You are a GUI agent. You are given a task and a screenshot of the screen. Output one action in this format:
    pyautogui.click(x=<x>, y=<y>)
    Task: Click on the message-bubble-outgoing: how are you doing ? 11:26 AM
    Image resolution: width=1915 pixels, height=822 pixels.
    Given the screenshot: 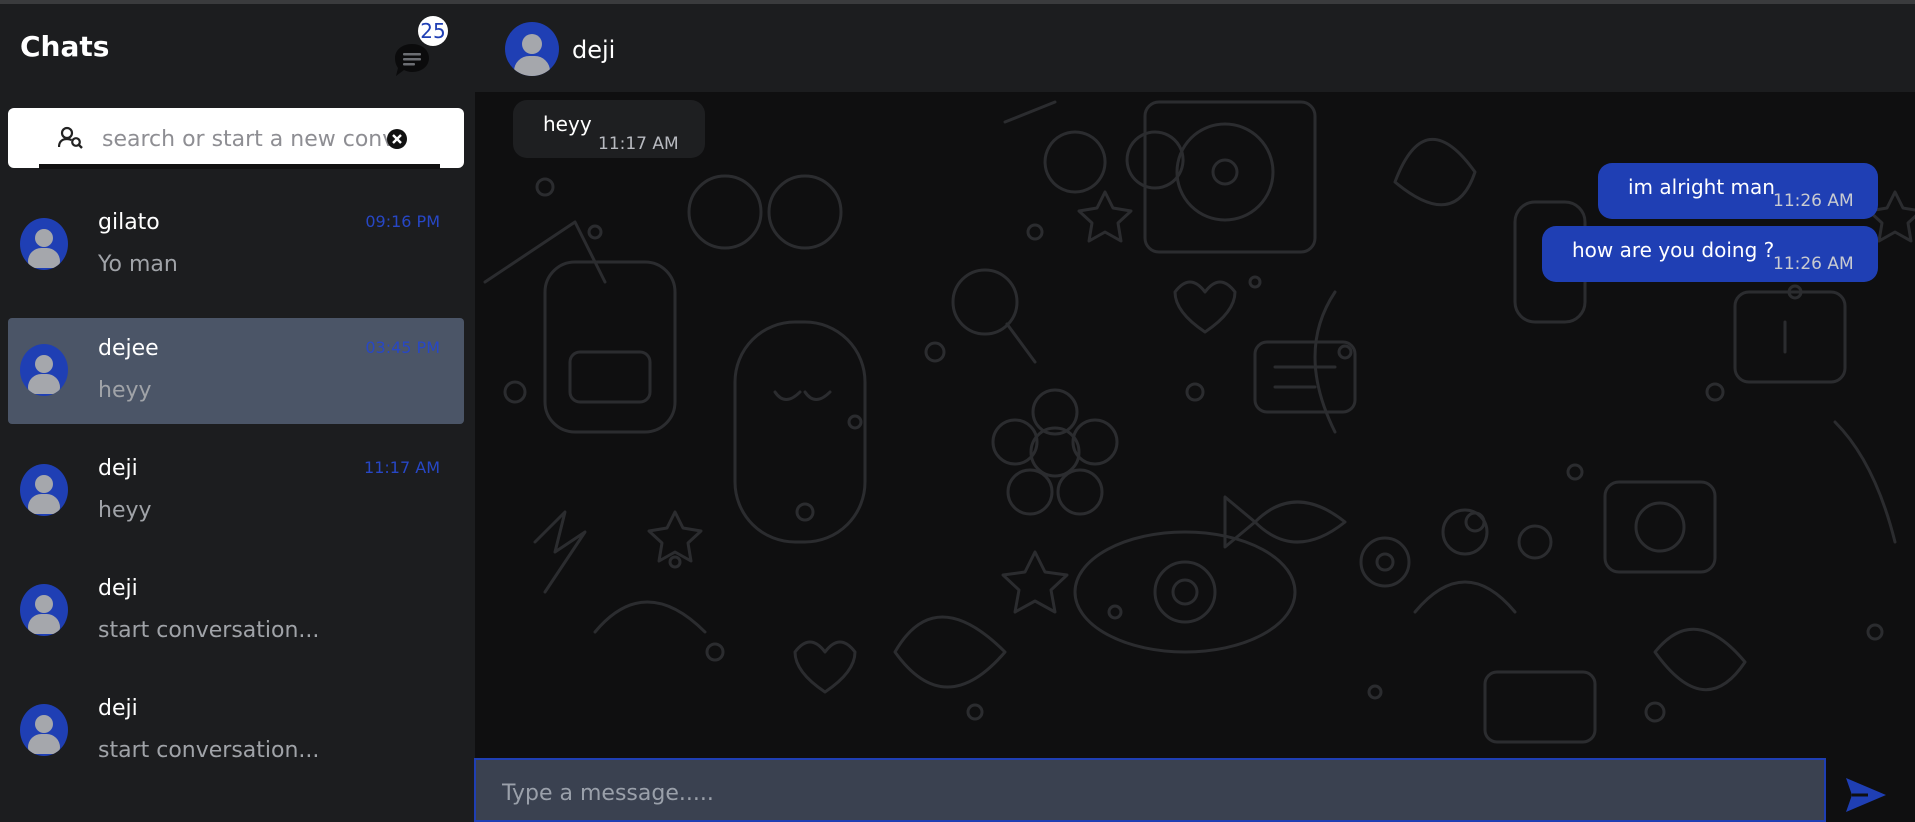 What is the action you would take?
    pyautogui.click(x=1710, y=254)
    